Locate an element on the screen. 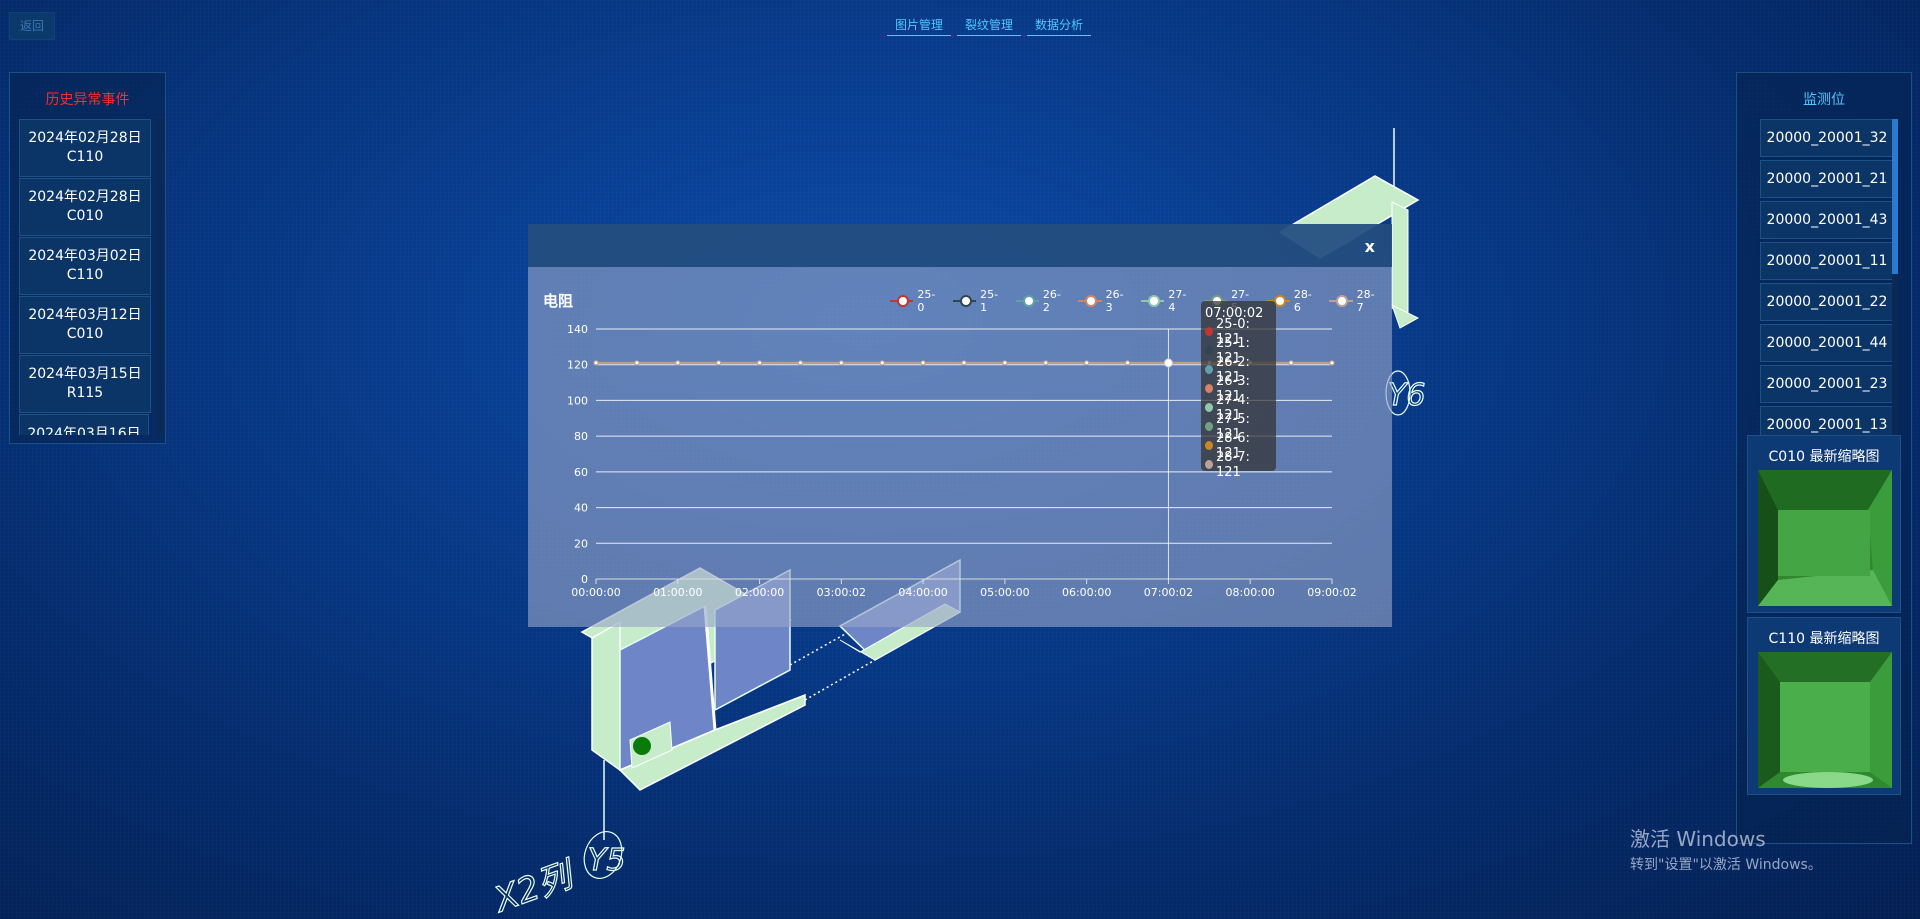  legend-label: 27-4 is located at coordinates (1177, 301).